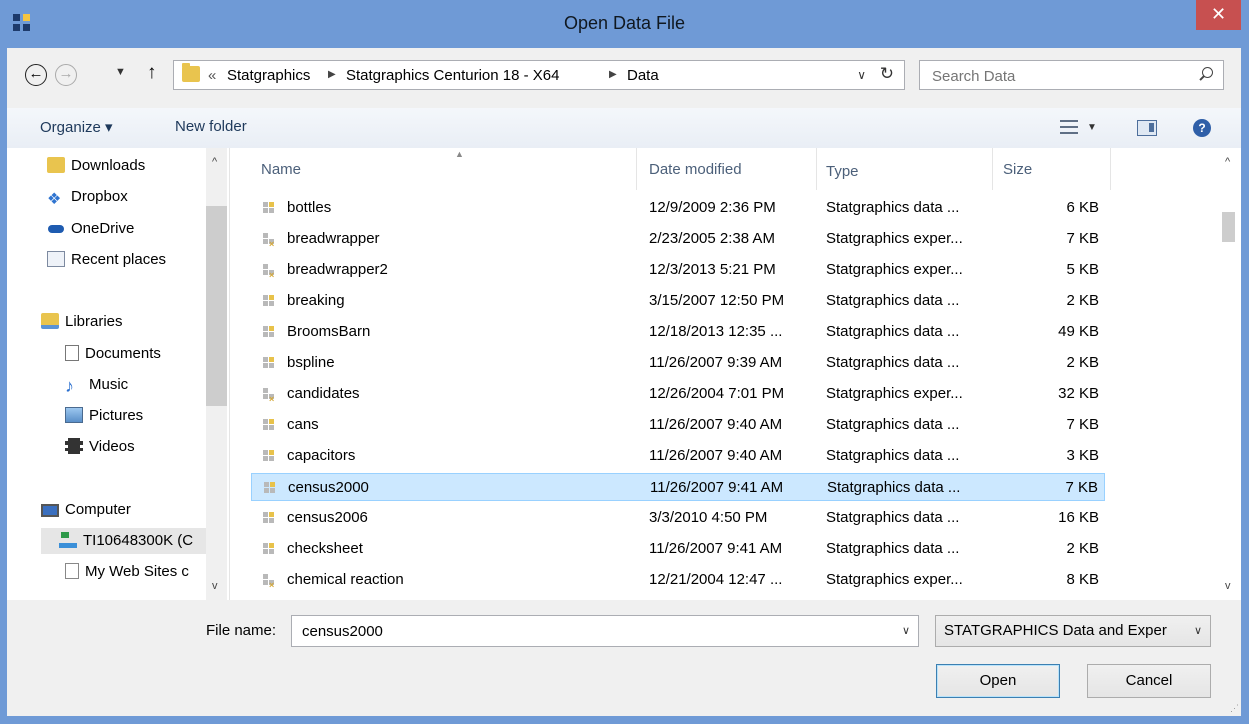 The width and height of the screenshot is (1249, 724). I want to click on file-name-combobox: ∨, so click(605, 631).